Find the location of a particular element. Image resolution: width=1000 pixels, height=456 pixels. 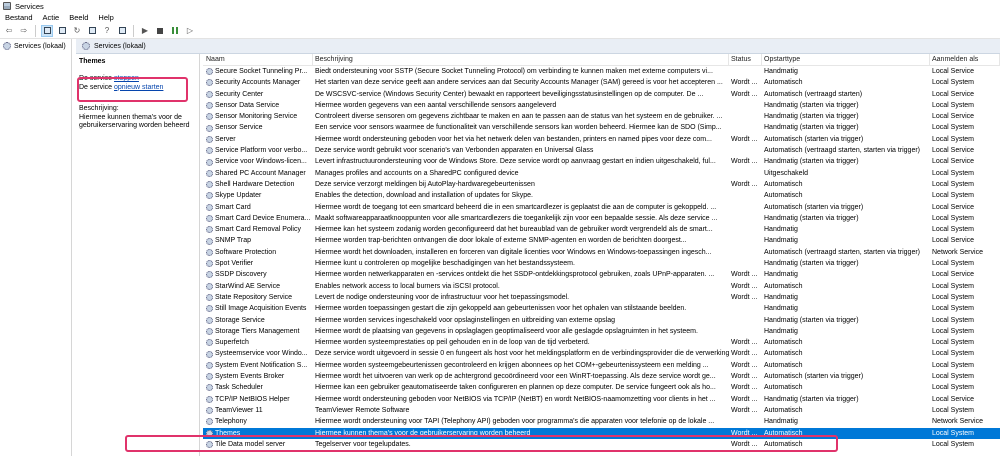

column-header-log-on-as: Aanmelden als is located at coordinates (965, 60).